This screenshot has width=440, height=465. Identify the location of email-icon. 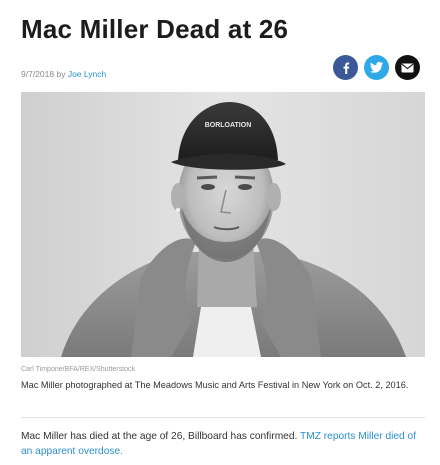
(407, 67).